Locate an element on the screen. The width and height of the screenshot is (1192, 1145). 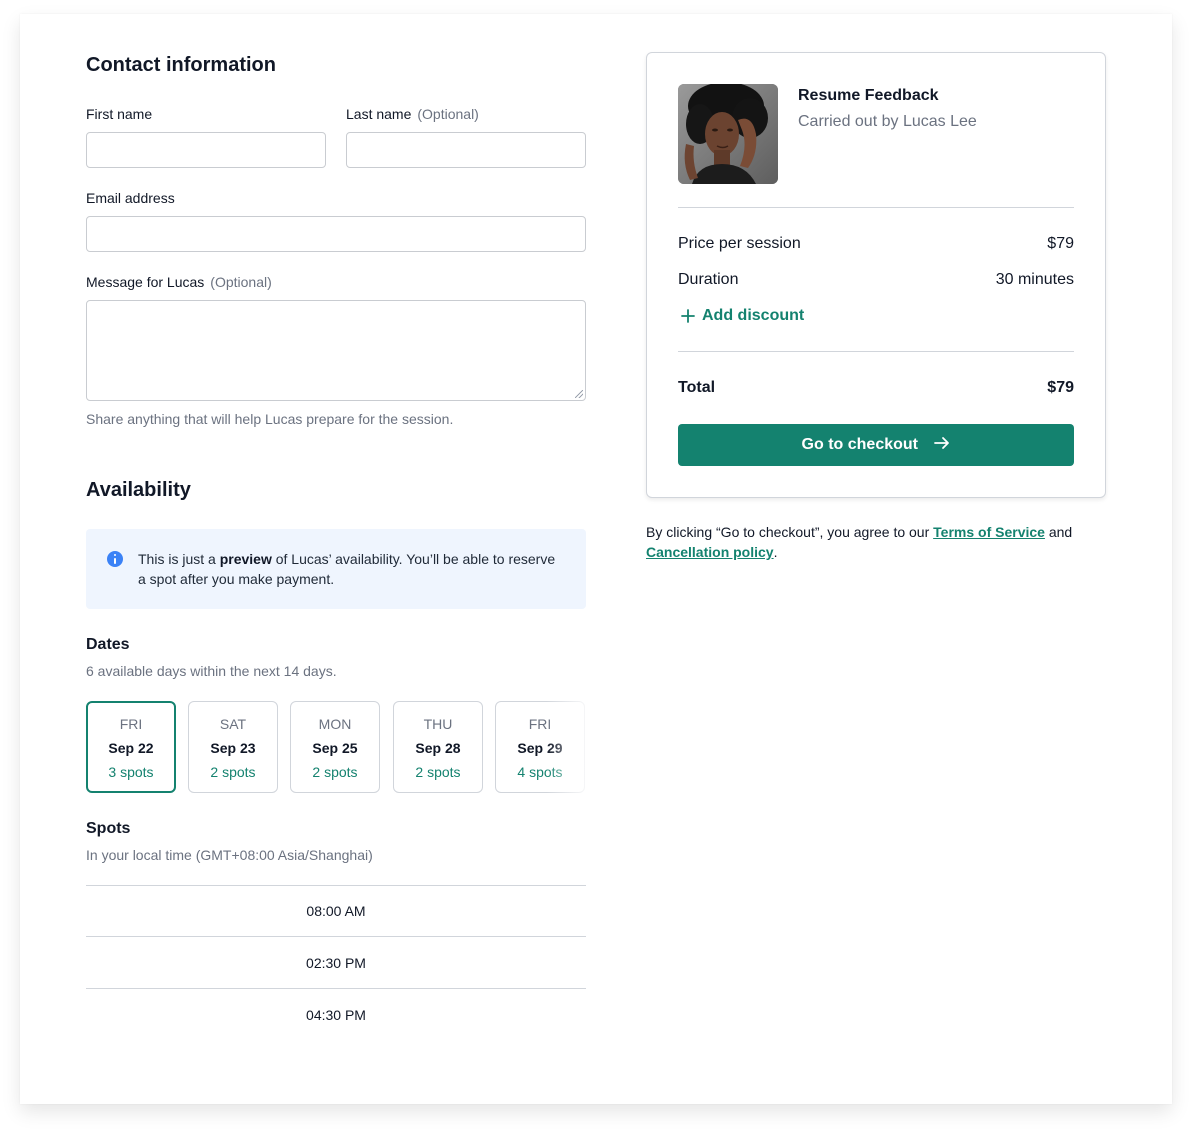
date-card-sep-28: THU Sep 28 2 spots is located at coordinates (438, 747).